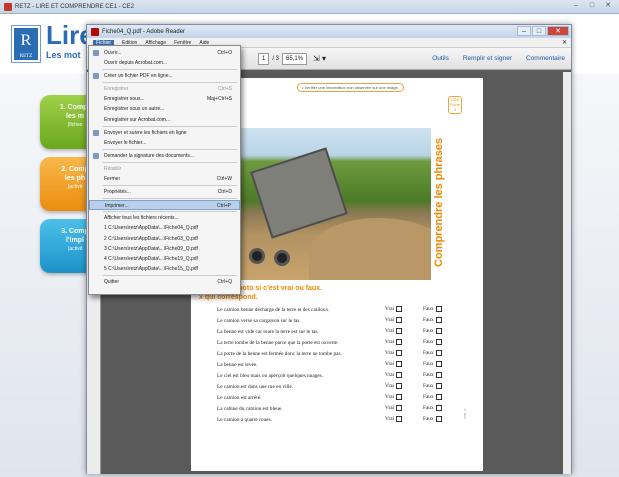 Image resolution: width=619 pixels, height=477 pixels. I want to click on vertical-scrollbar, so click(567, 273).